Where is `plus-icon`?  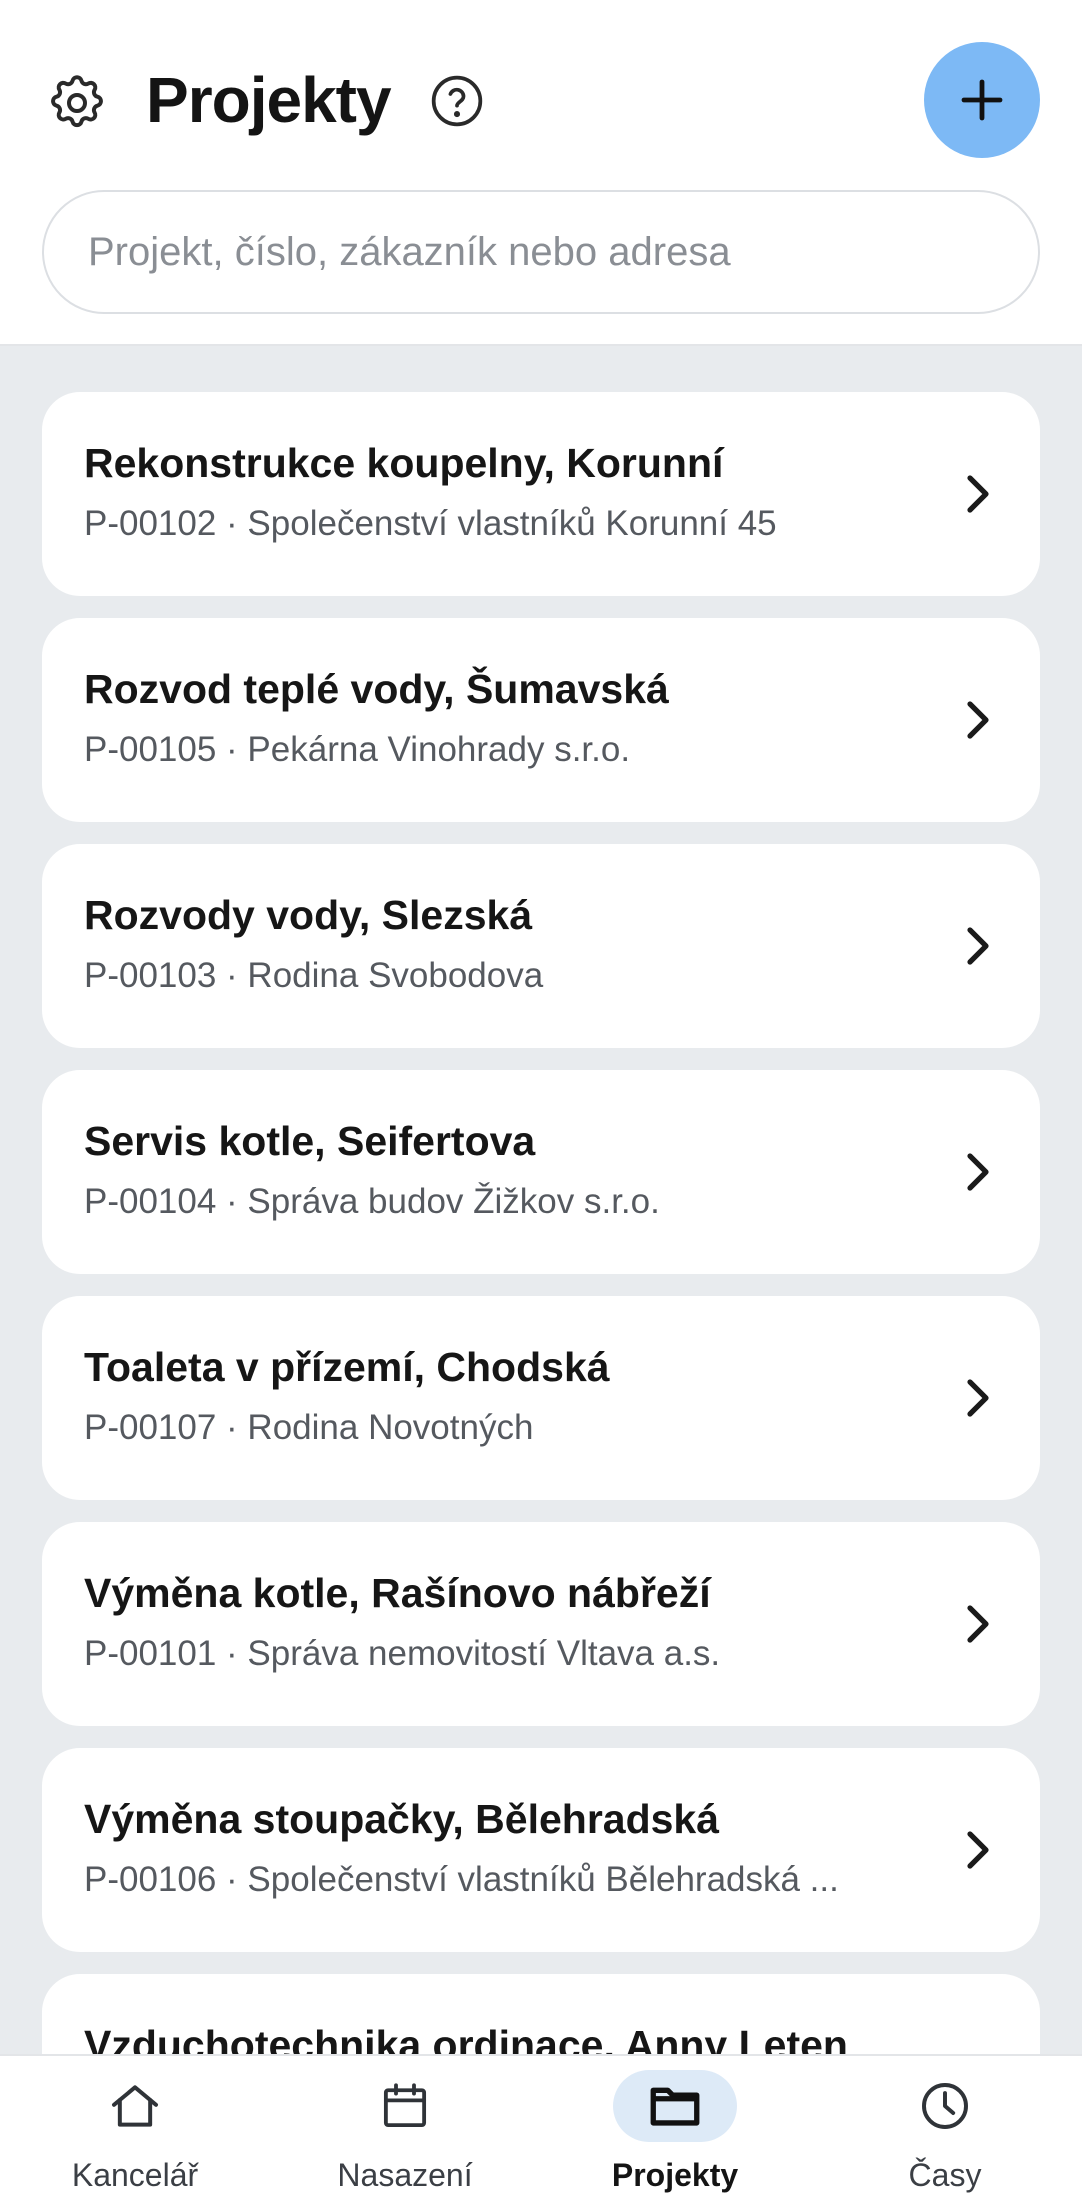 plus-icon is located at coordinates (982, 100).